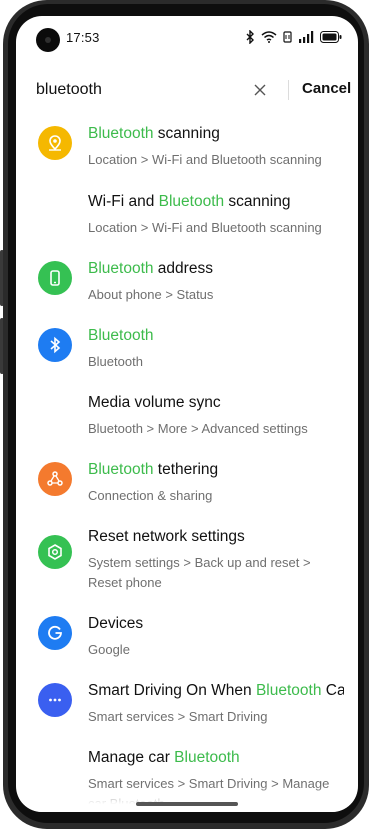  What do you see at coordinates (150, 495) in the screenshot?
I see `result-subtitle: Connection & sharing` at bounding box center [150, 495].